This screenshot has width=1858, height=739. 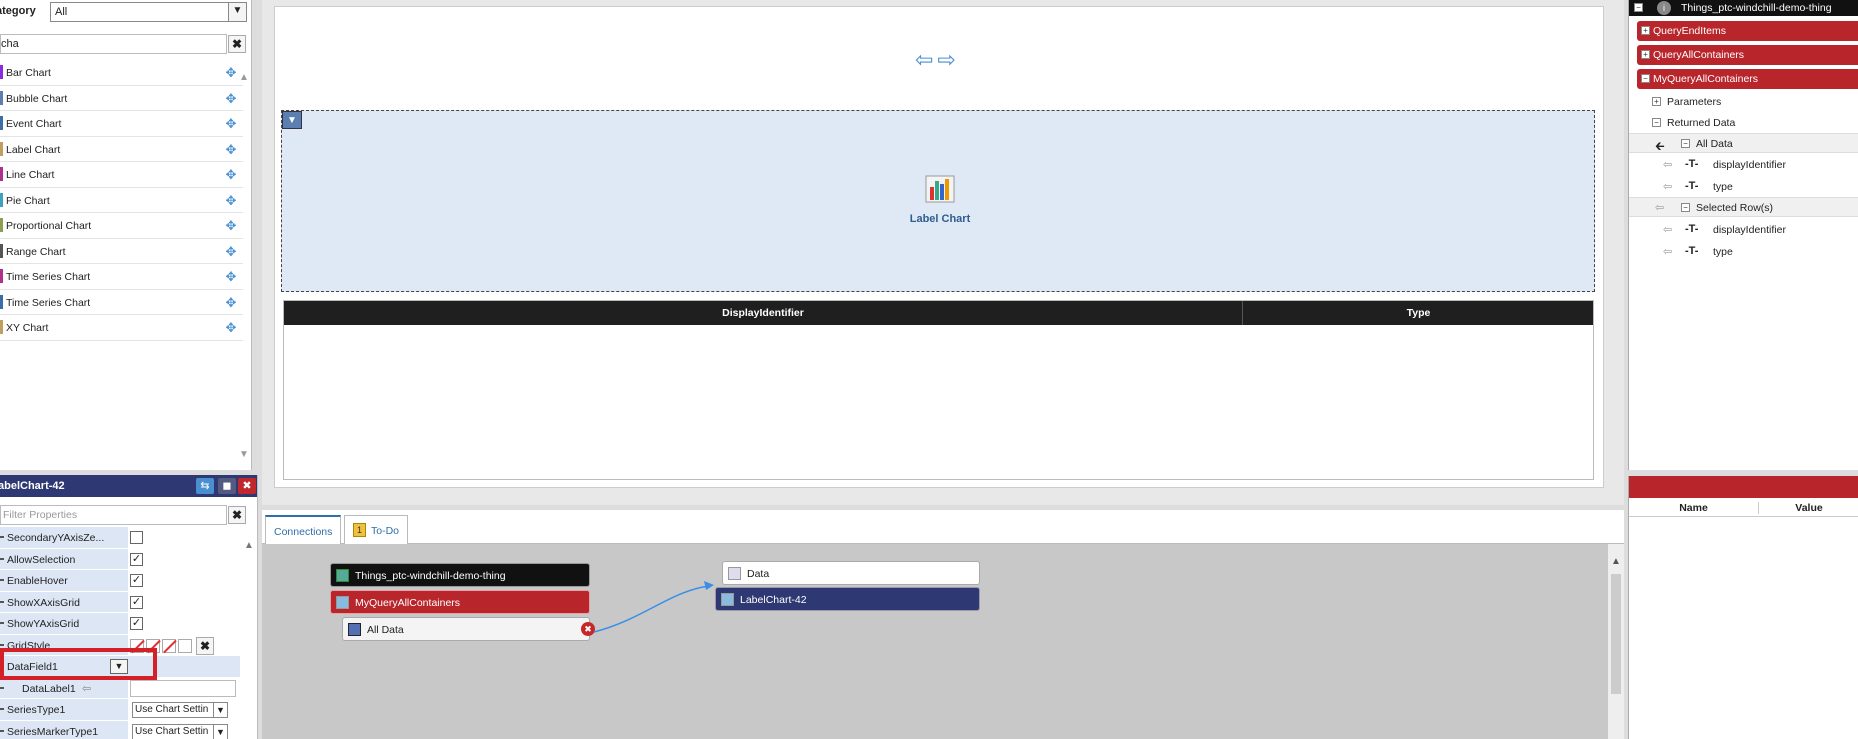 I want to click on properties-scrollbar: ▲, so click(x=249, y=639).